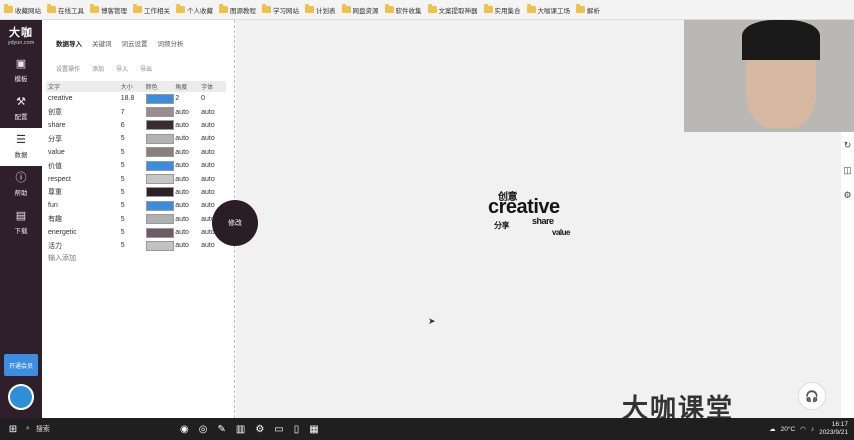 The height and width of the screenshot is (440, 854). Describe the element at coordinates (21, 71) in the screenshot. I see `sidebar-item: ▣ 模板` at that location.